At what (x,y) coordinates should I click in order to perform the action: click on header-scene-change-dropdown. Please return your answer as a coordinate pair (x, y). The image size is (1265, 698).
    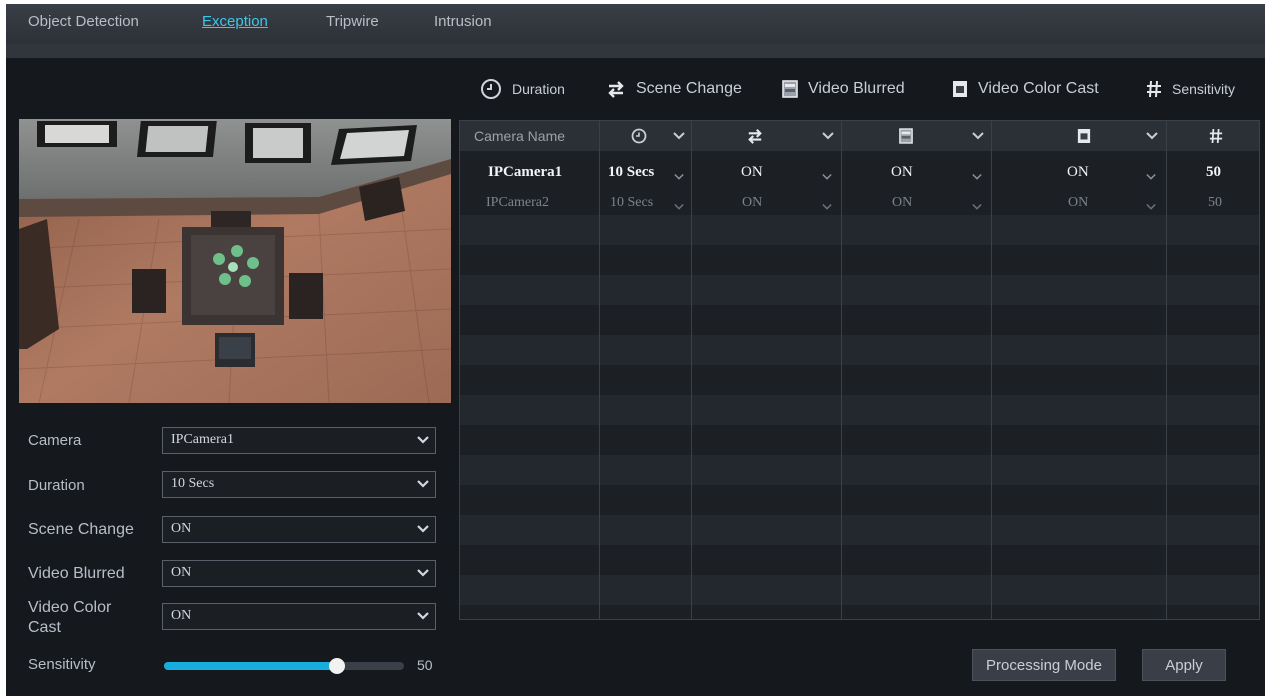
    Looking at the image, I should click on (828, 138).